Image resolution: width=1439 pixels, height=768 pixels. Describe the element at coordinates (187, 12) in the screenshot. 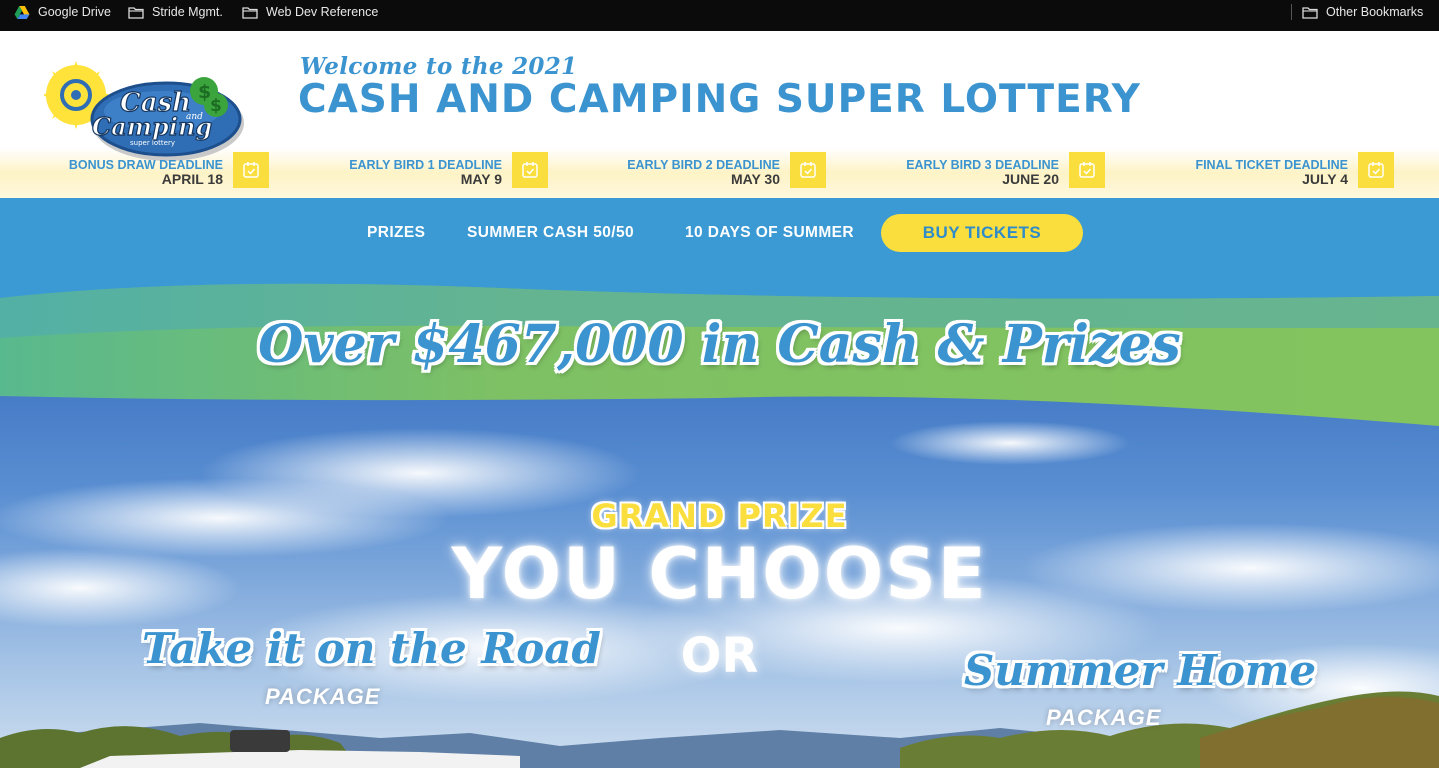

I see `bookmark-label: Stride Mgmt.` at that location.